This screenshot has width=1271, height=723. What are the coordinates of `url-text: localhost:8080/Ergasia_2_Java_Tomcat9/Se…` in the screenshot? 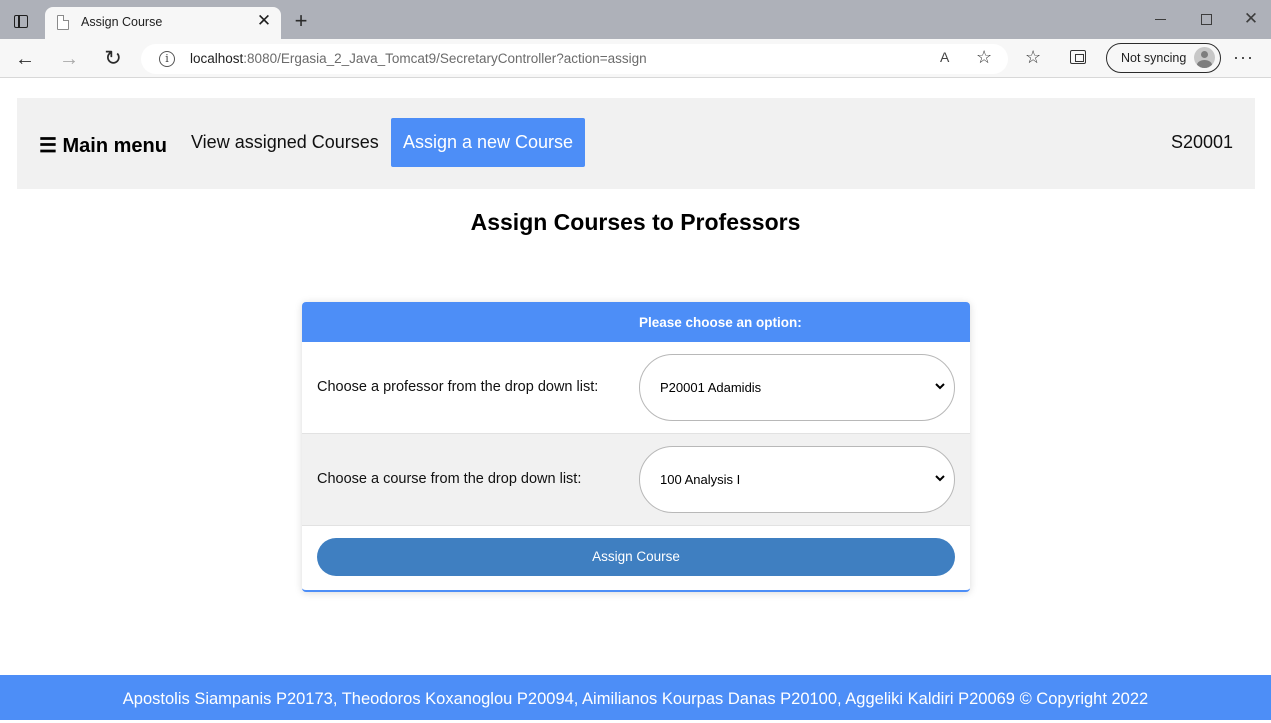 It's located at (418, 58).